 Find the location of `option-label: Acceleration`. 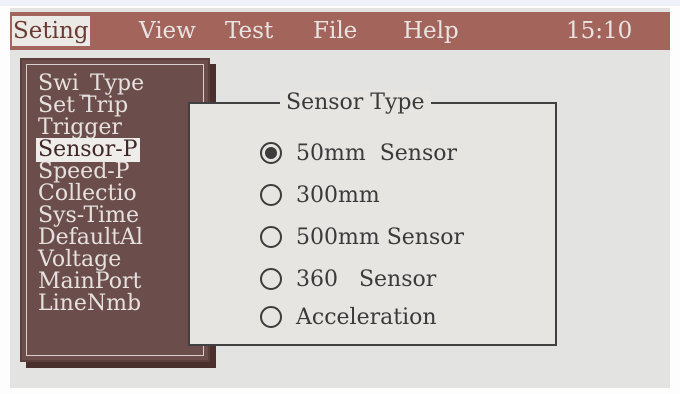

option-label: Acceleration is located at coordinates (366, 317).